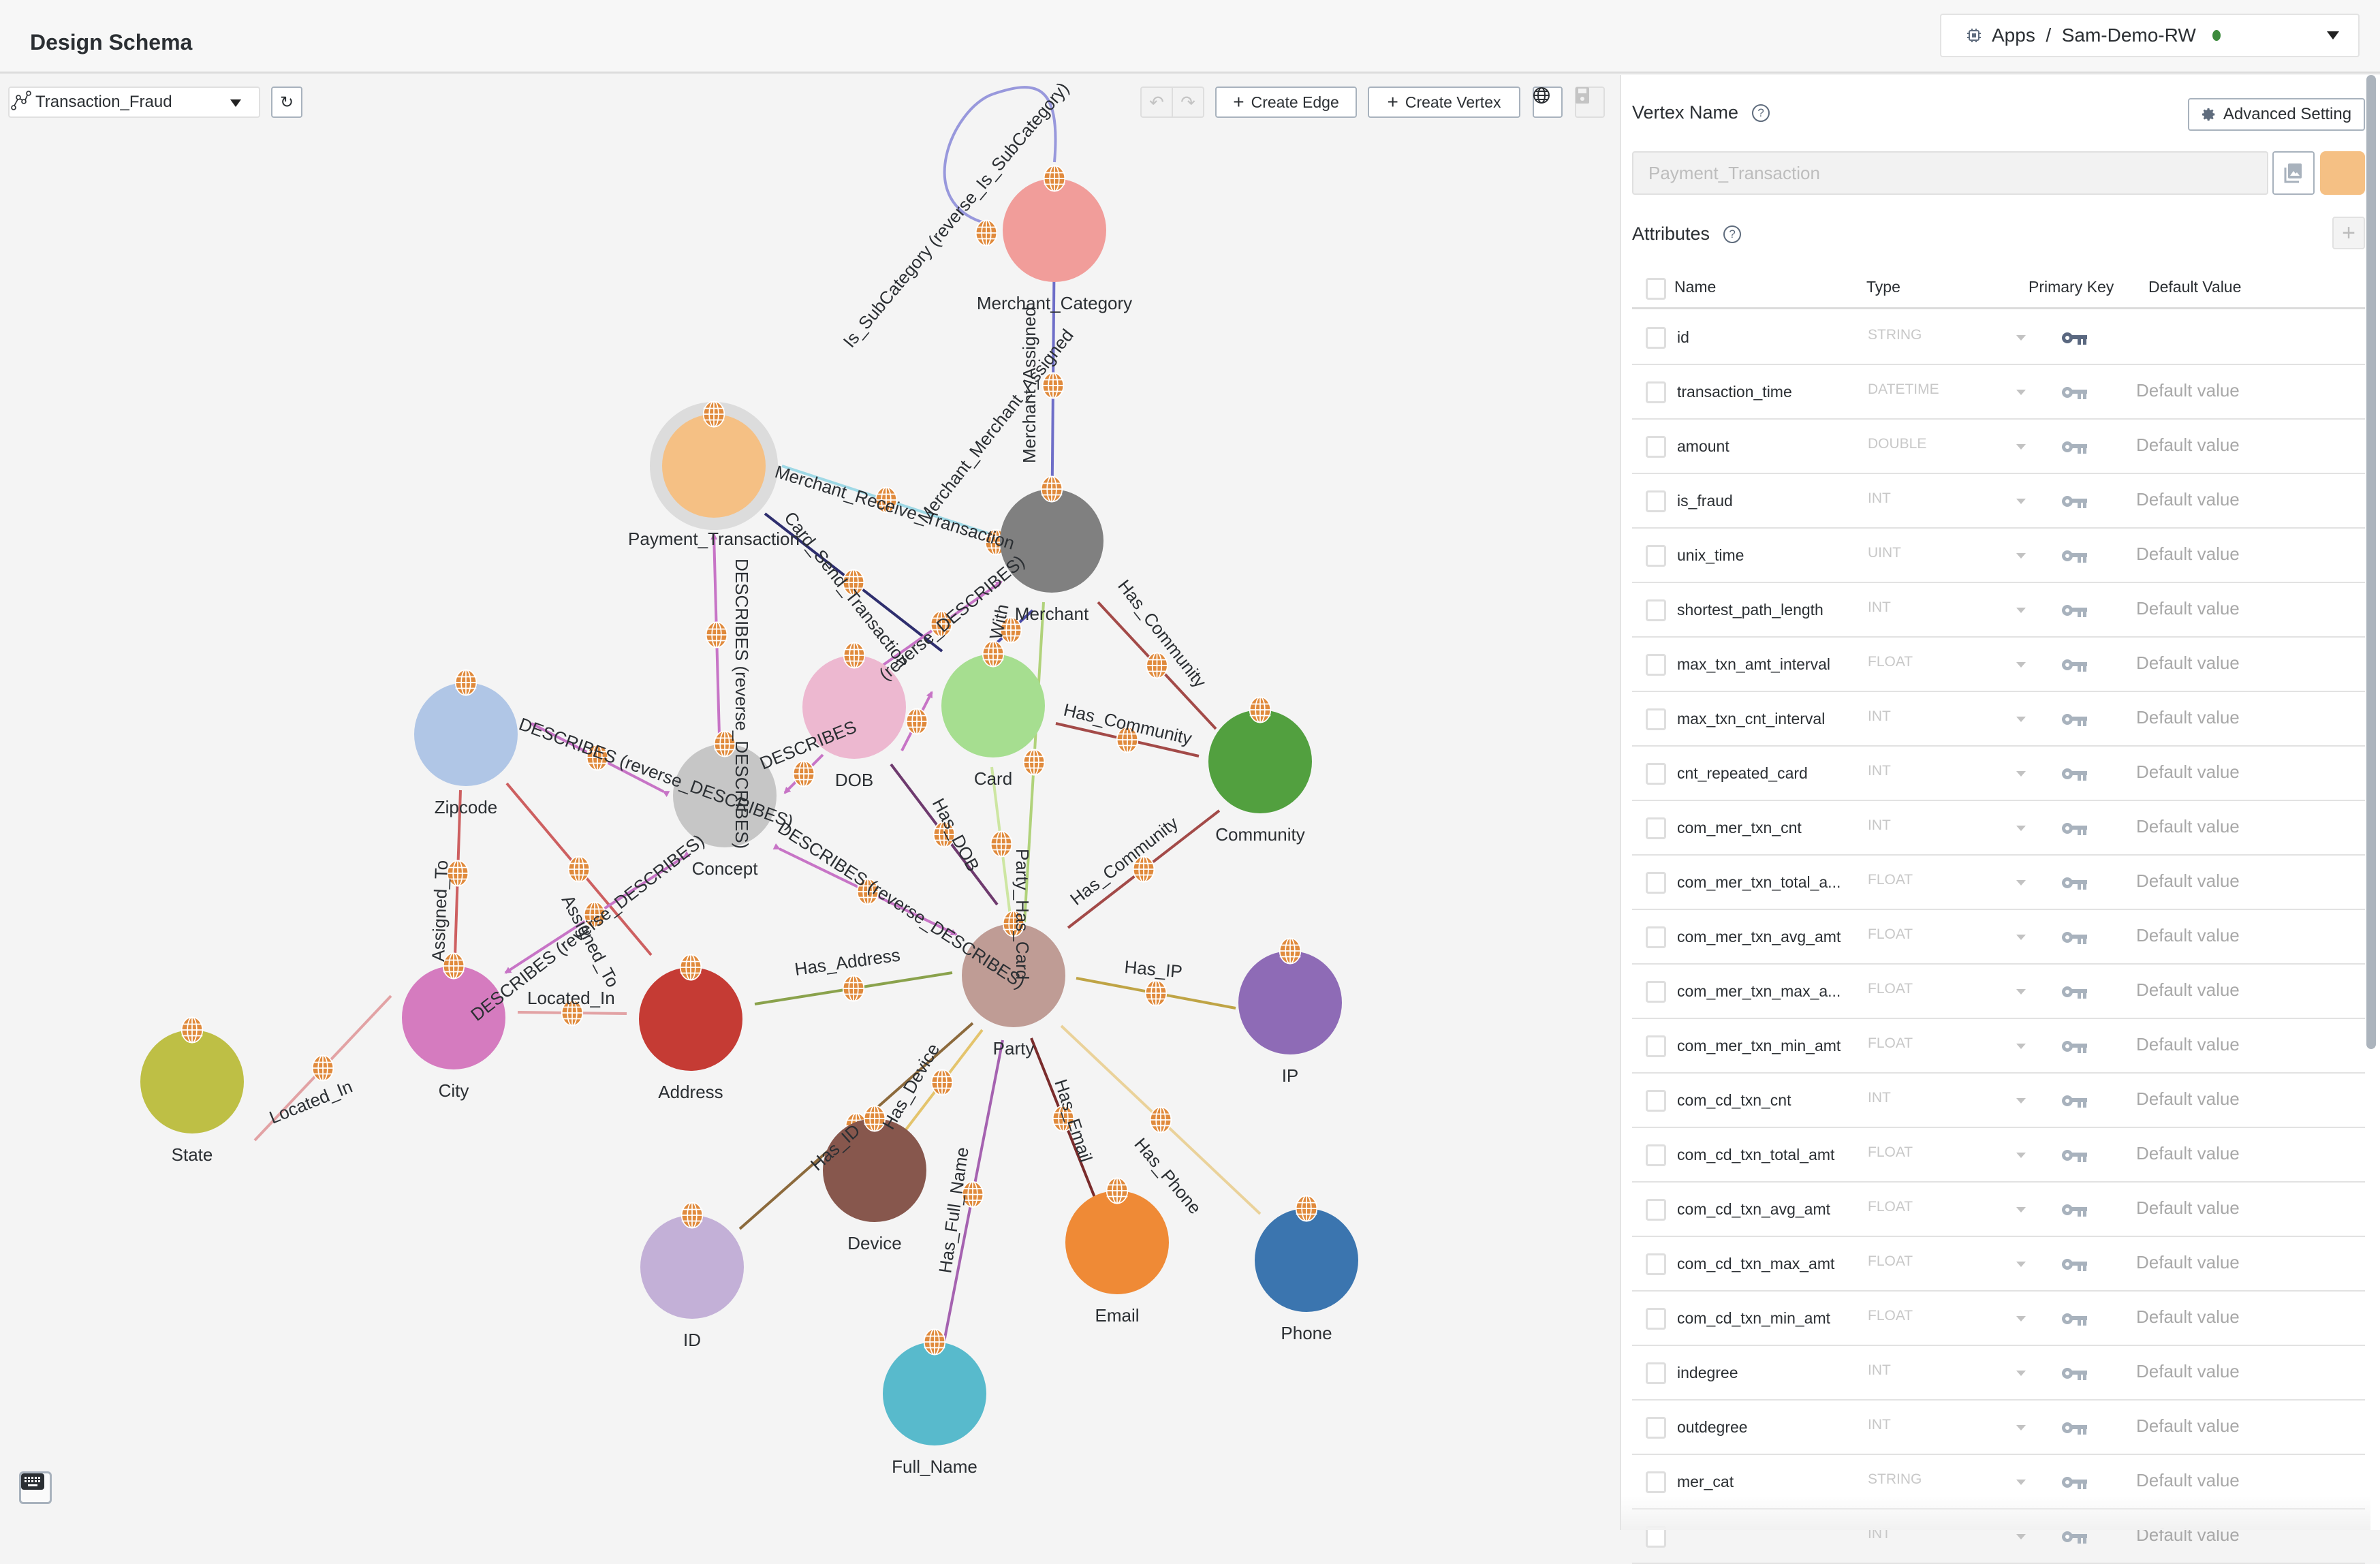 The height and width of the screenshot is (1564, 2380). I want to click on attribute-name: outdegree, so click(1712, 1427).